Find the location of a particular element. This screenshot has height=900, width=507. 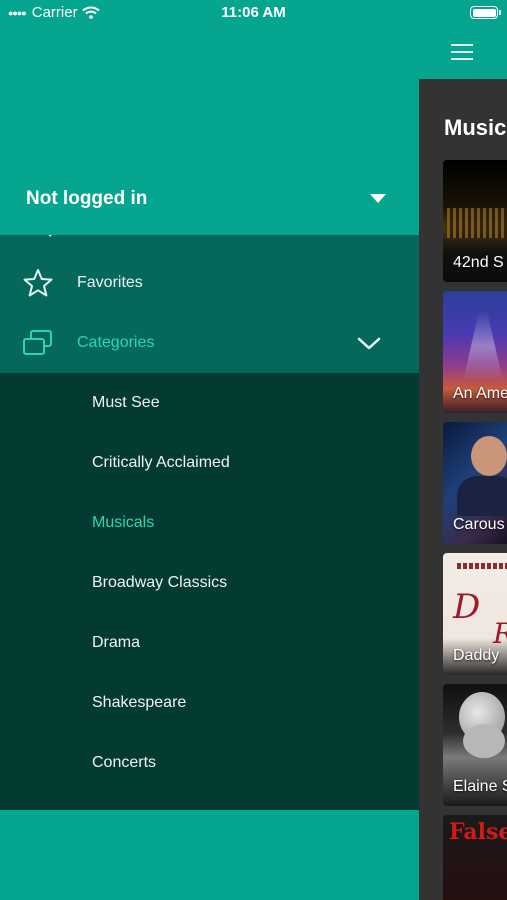

battery-icon is located at coordinates (485, 12).